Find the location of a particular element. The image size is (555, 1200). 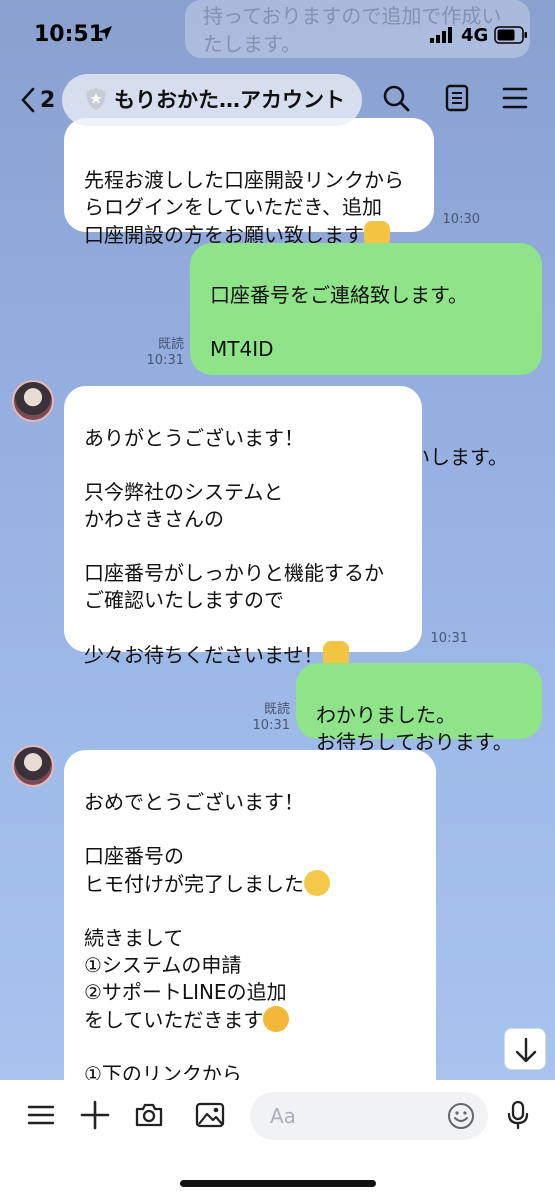

message-line: 口座番号をご連絡致します。 is located at coordinates (339, 295).